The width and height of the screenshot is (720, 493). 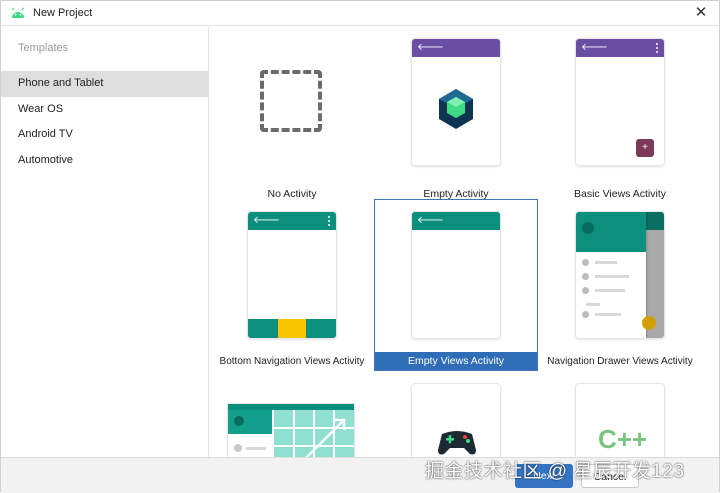 I want to click on template-tile-game-activity, so click(x=456, y=415).